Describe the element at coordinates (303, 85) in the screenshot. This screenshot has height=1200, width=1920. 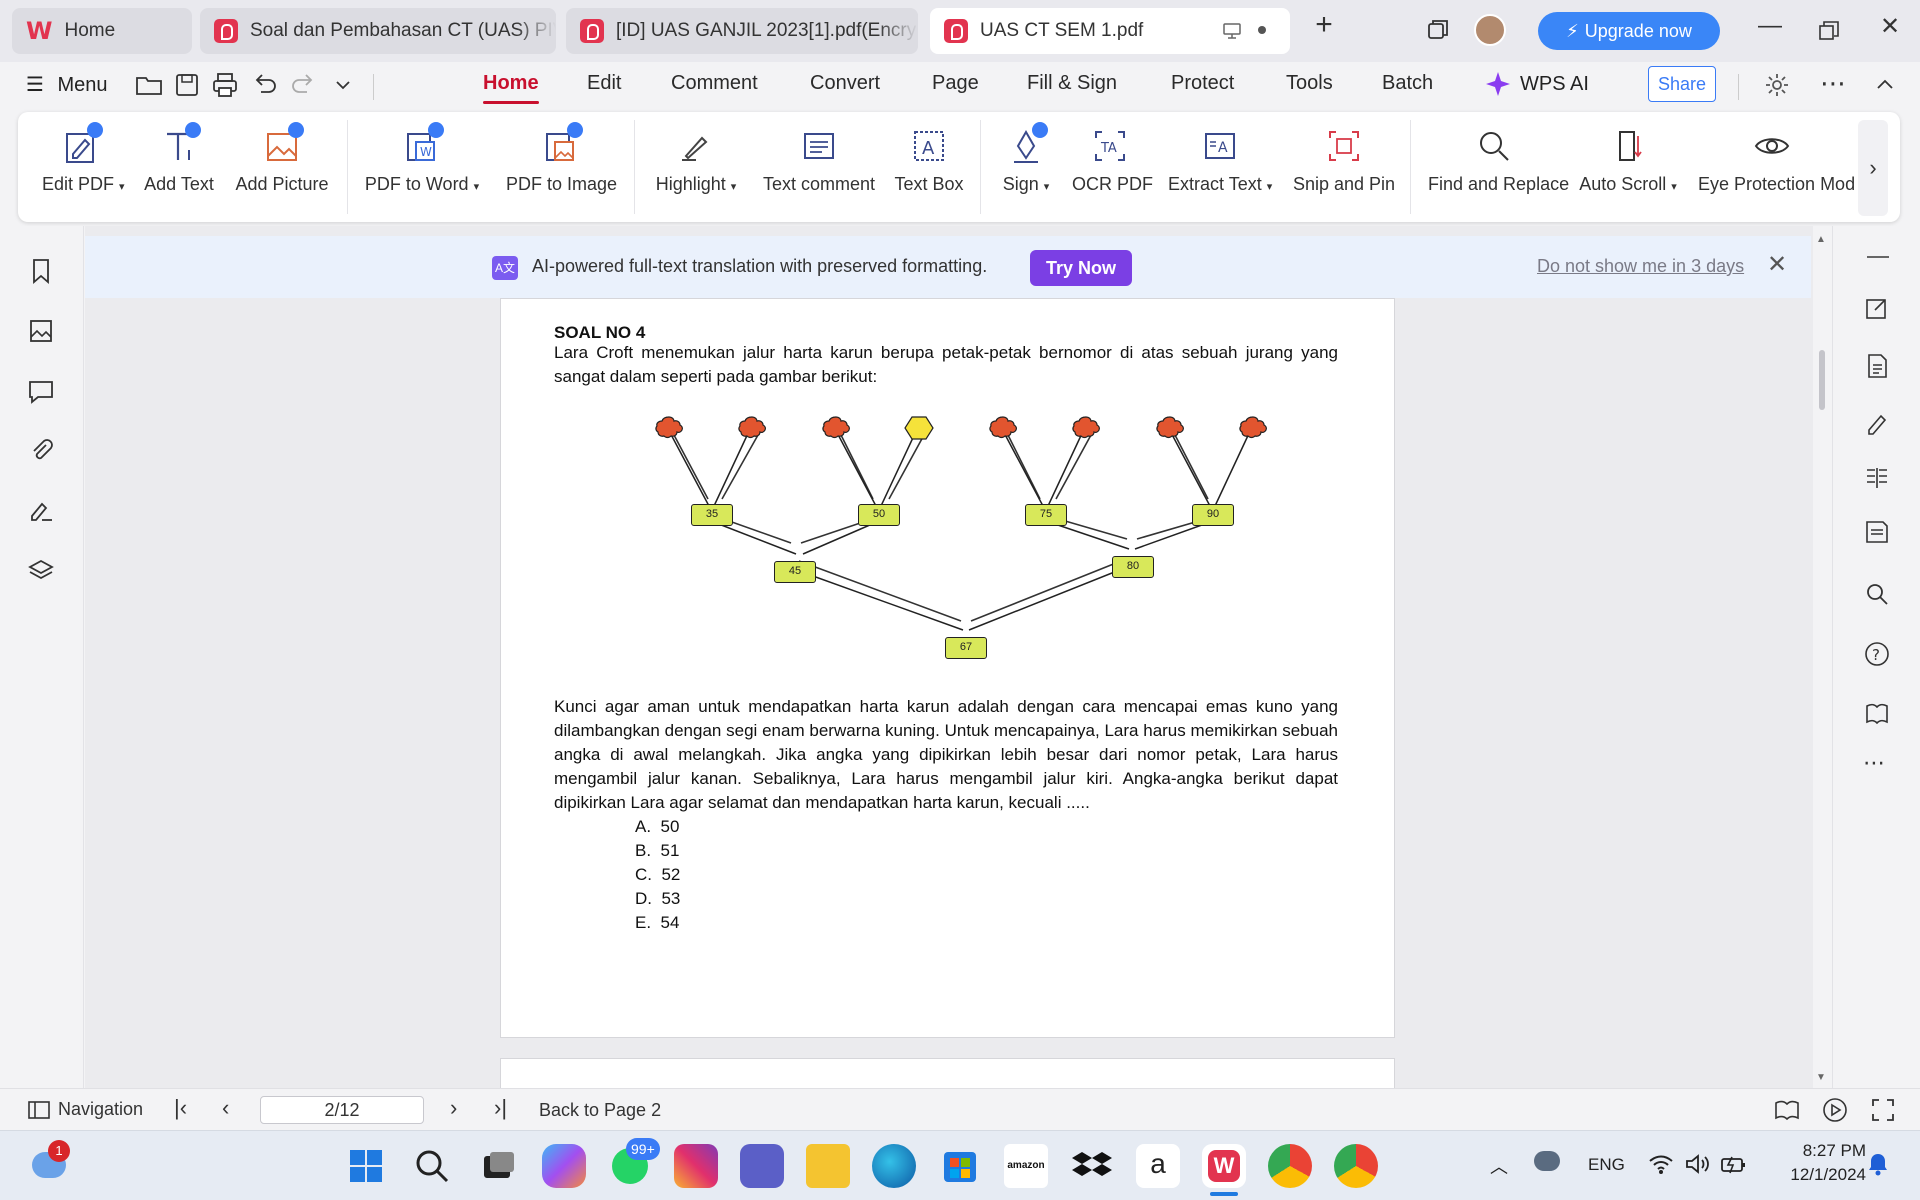
I see `redo-icon` at that location.